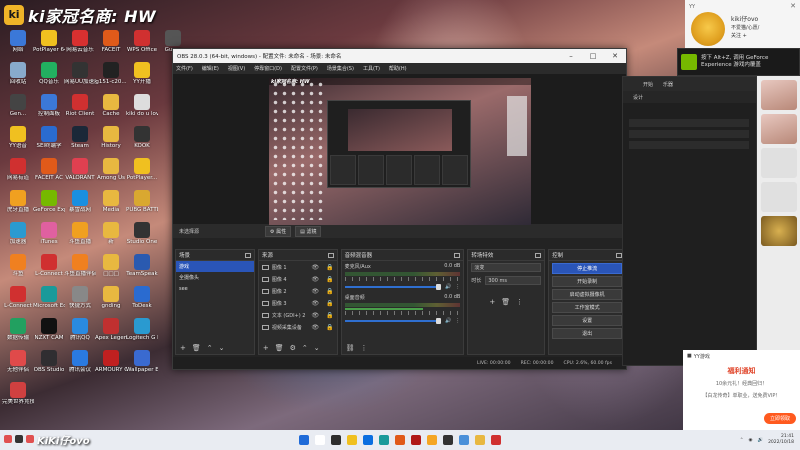  What do you see at coordinates (742, 440) in the screenshot?
I see `chevron-up-icon: ⌃` at bounding box center [742, 440].